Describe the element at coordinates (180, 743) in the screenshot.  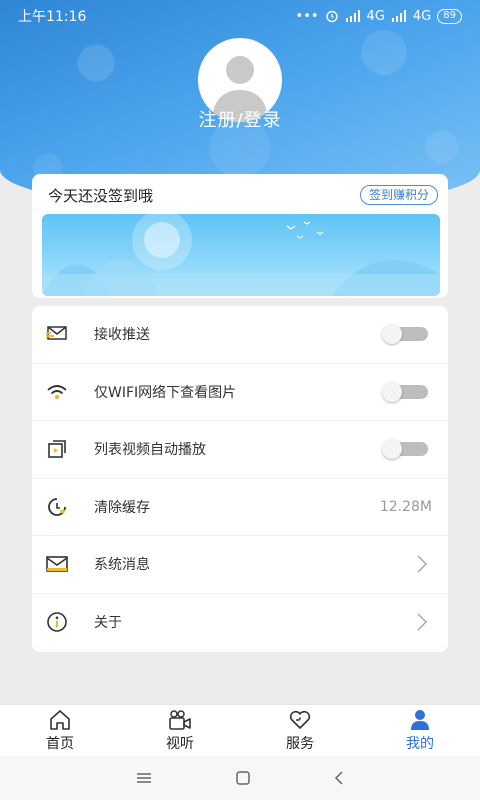
I see `tab-label-video: 视听` at that location.